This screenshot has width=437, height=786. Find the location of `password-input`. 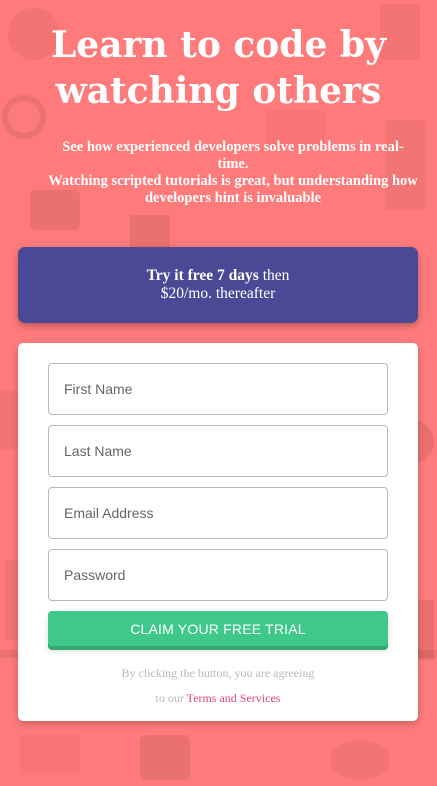

password-input is located at coordinates (218, 575).